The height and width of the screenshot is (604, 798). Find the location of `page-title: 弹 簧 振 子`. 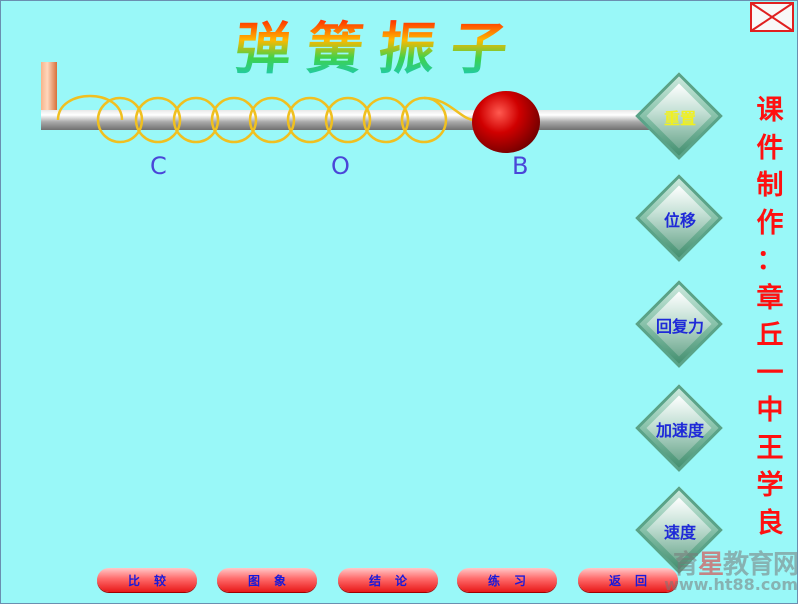

page-title: 弹 簧 振 子 is located at coordinates (393, 49).